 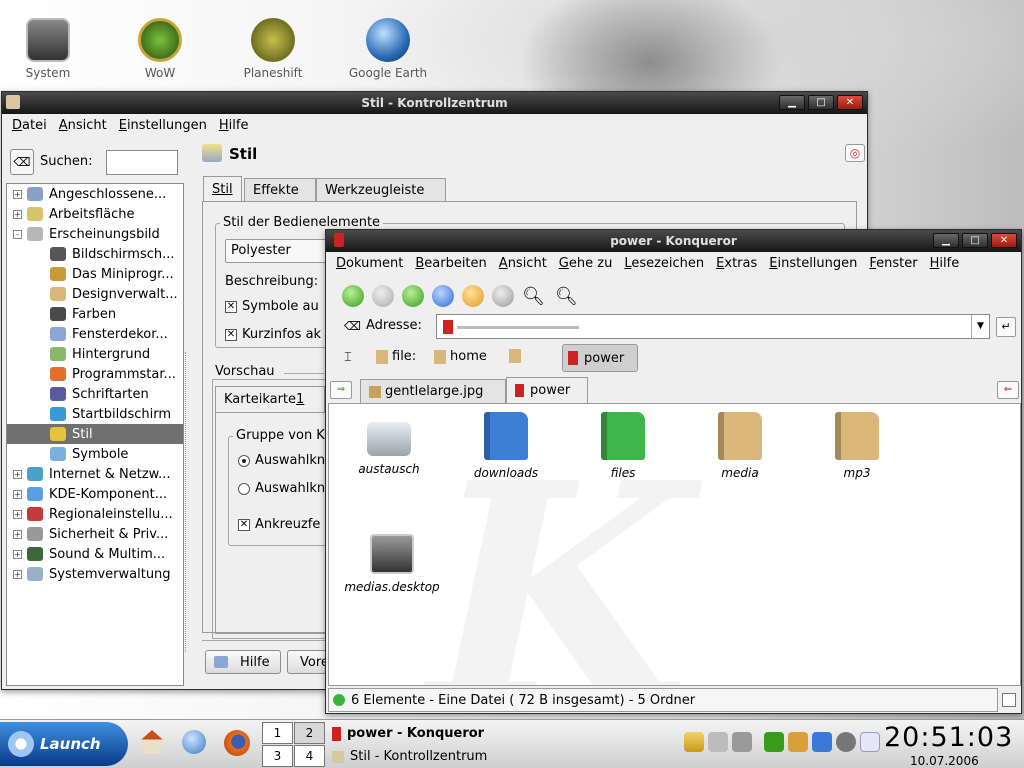 What do you see at coordinates (186, 502) in the screenshot?
I see `splitter-handle` at bounding box center [186, 502].